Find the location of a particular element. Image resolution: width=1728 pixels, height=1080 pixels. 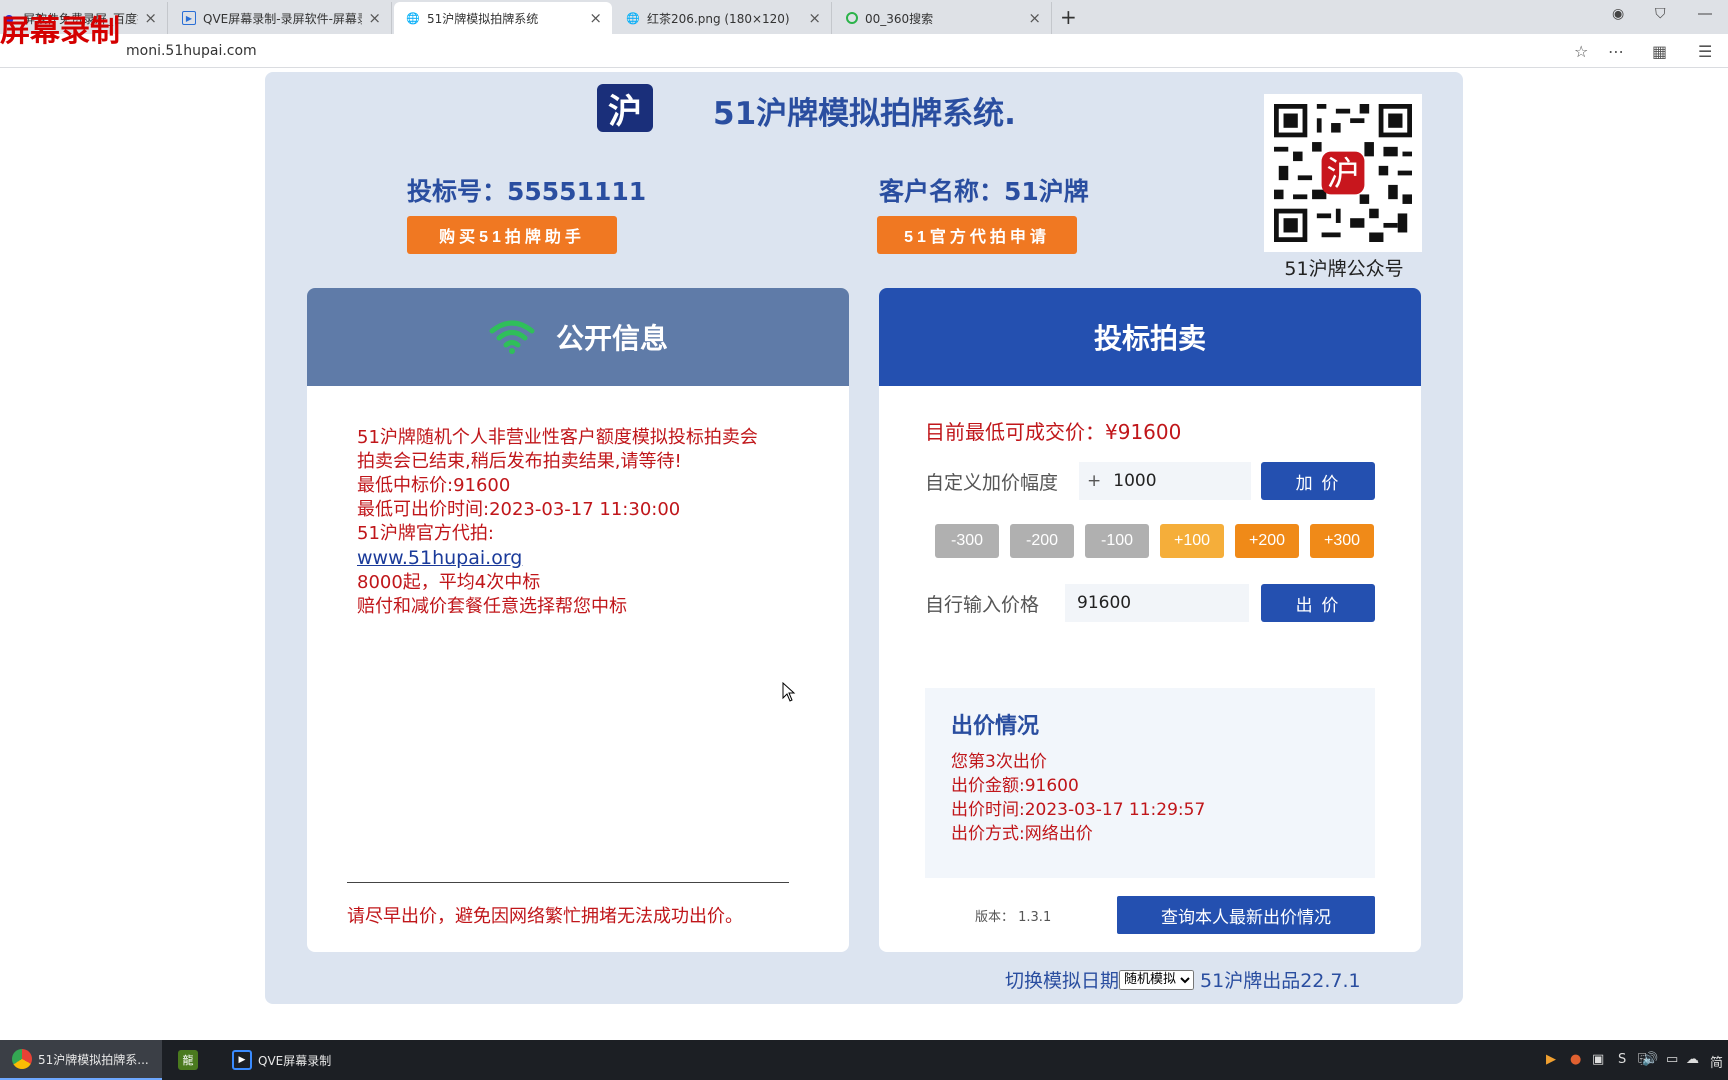

bidding-title: 投标拍卖 is located at coordinates (1149, 338).